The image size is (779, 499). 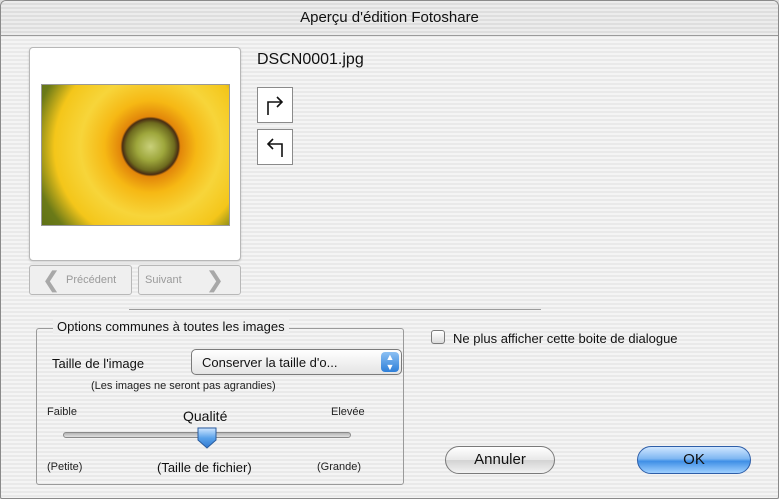 I want to click on image-size-popup: Conserver la taille d'o... ▲ ▼, so click(x=296, y=362).